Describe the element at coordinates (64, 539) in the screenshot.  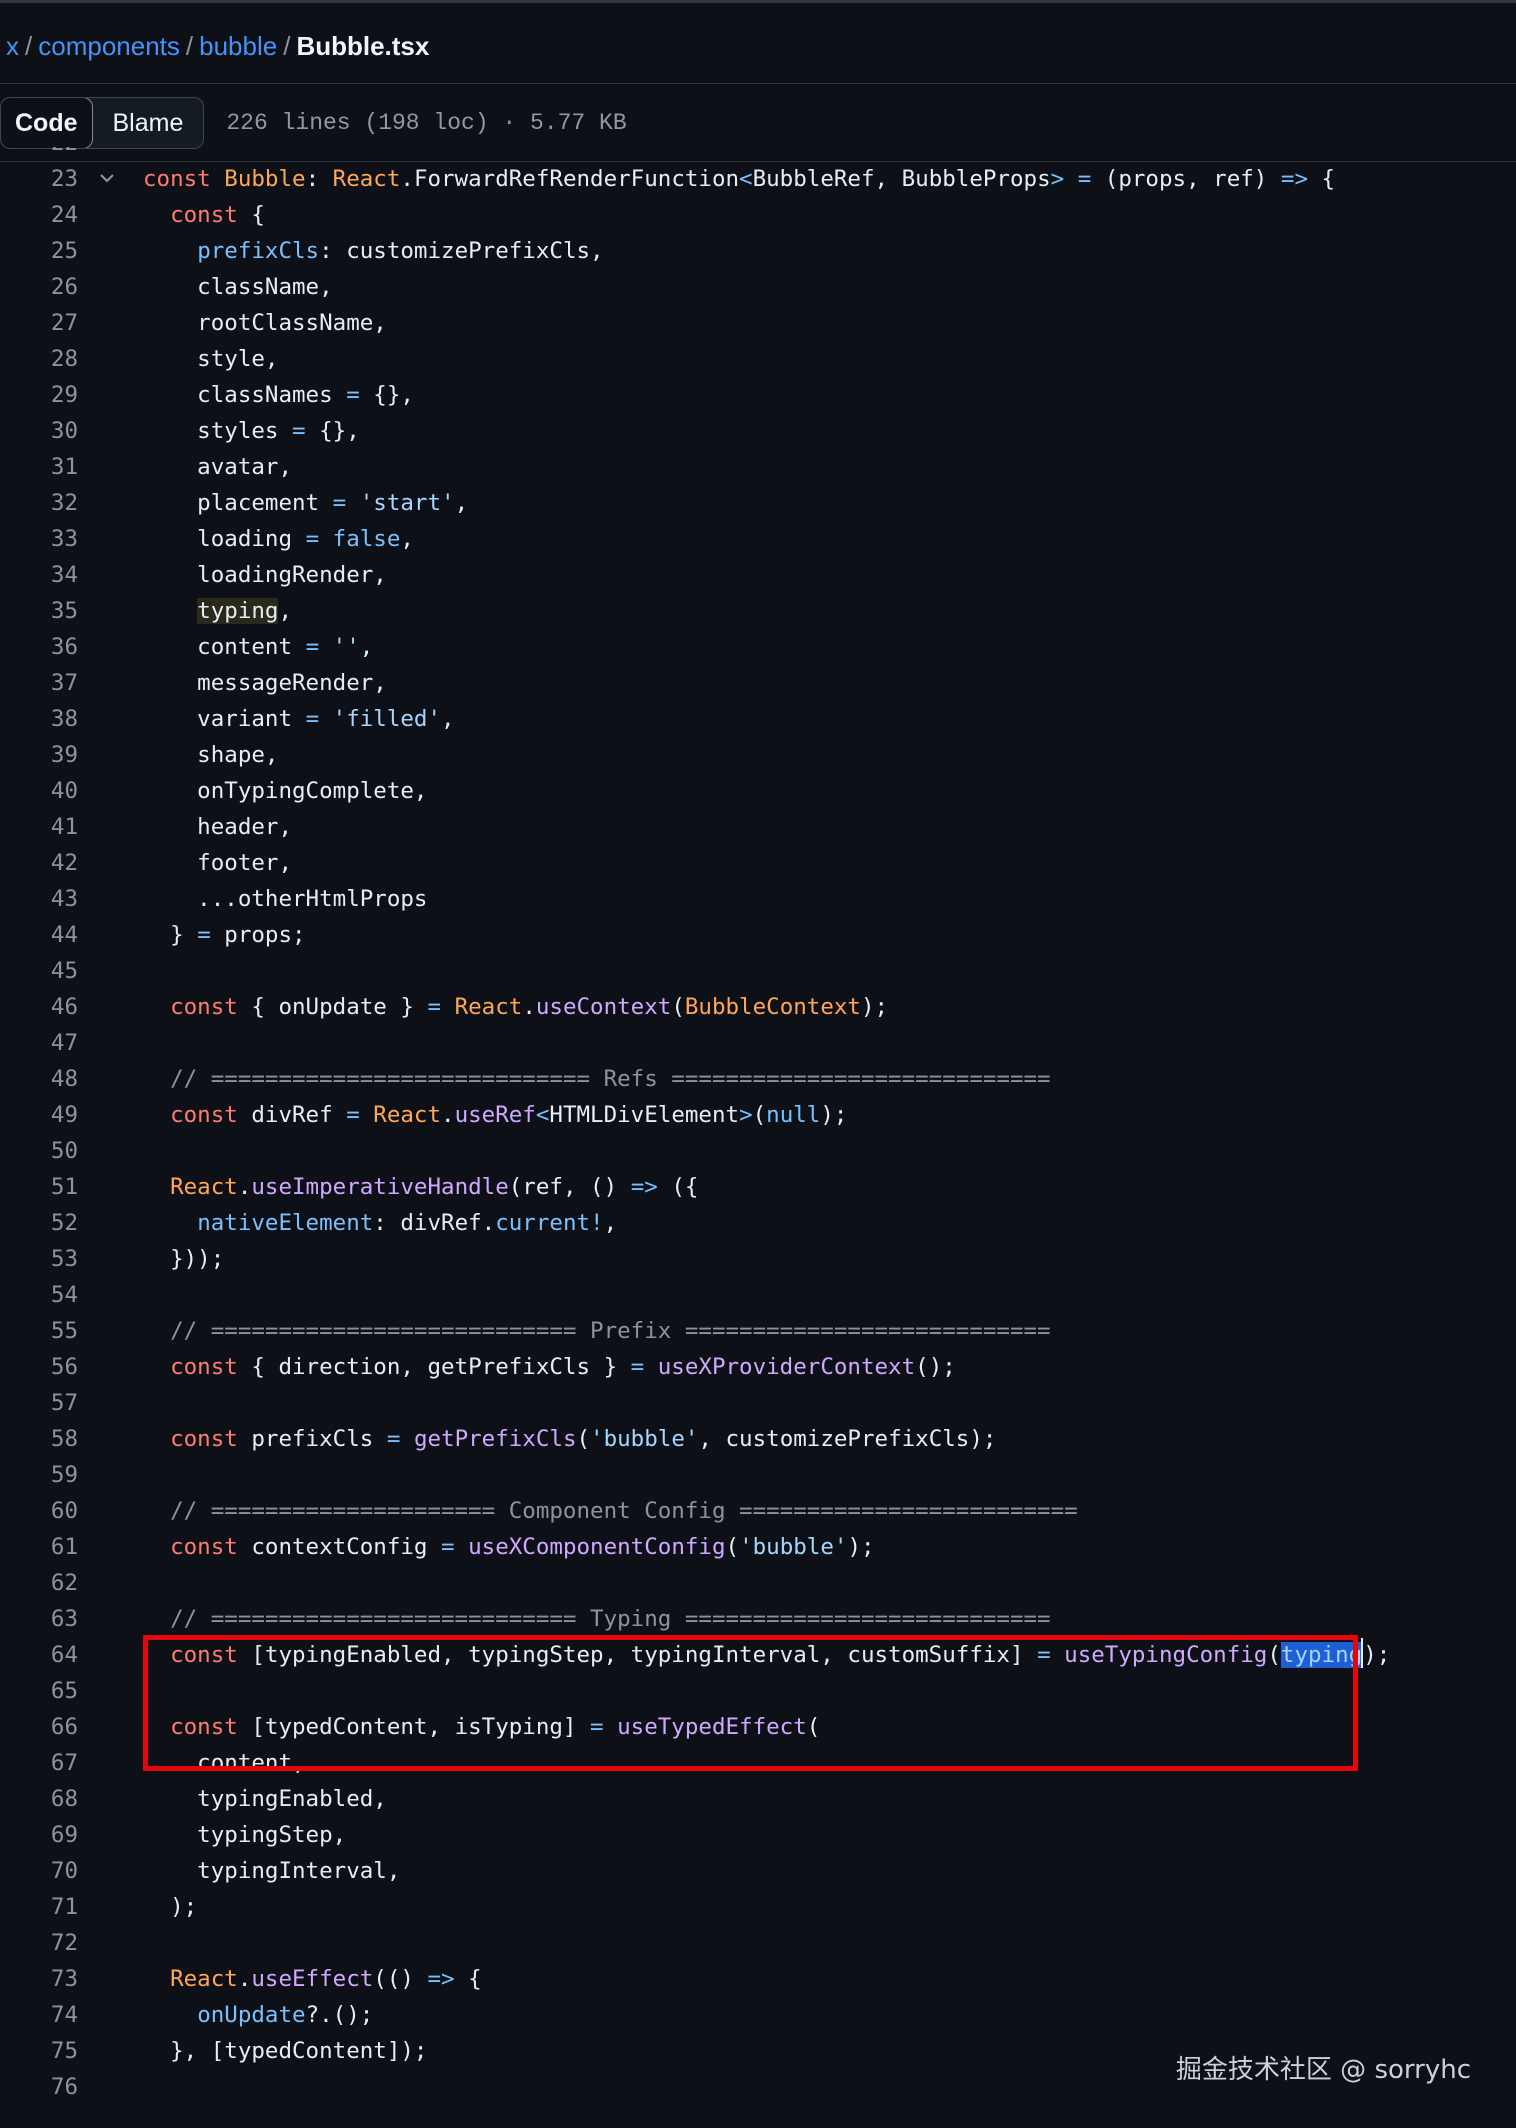
I see `line-number: 33` at that location.